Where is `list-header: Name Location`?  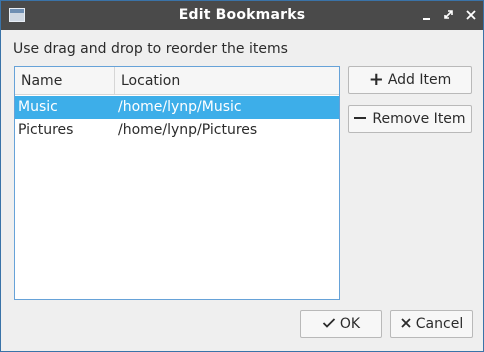 list-header: Name Location is located at coordinates (177, 81).